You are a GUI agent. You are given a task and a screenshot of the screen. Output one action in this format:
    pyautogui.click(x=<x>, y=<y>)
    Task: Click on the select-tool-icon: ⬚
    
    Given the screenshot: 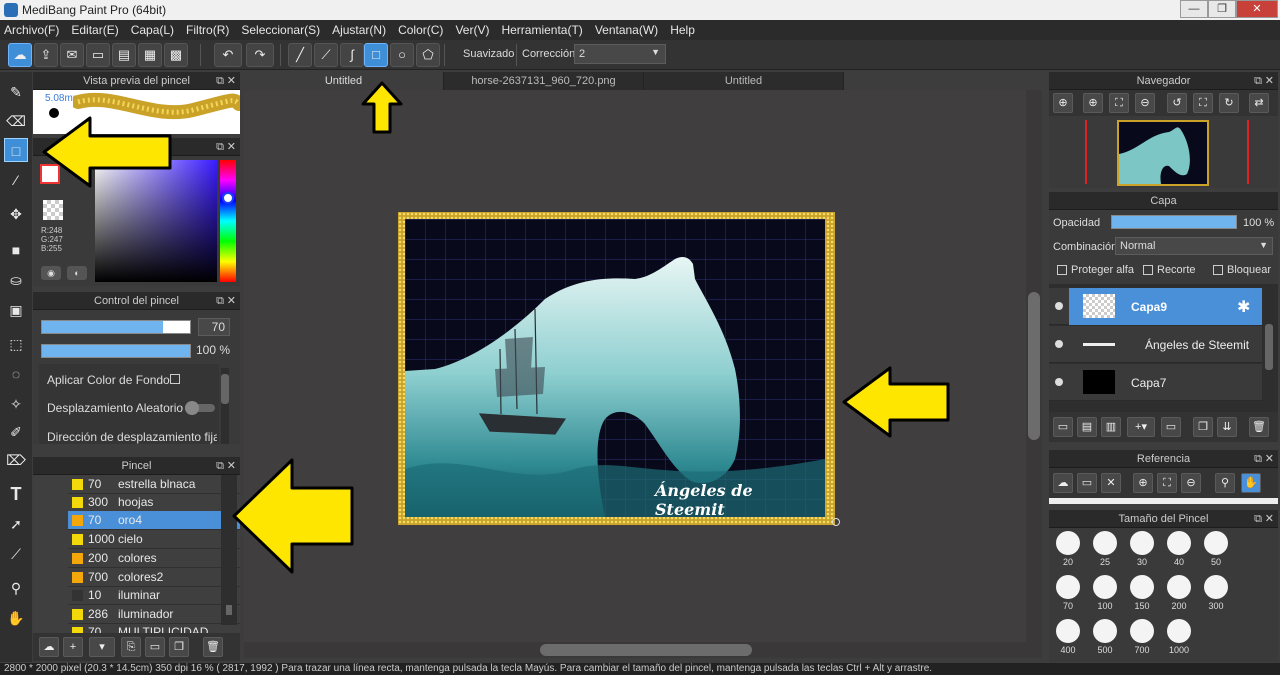 What is the action you would take?
    pyautogui.click(x=16, y=344)
    